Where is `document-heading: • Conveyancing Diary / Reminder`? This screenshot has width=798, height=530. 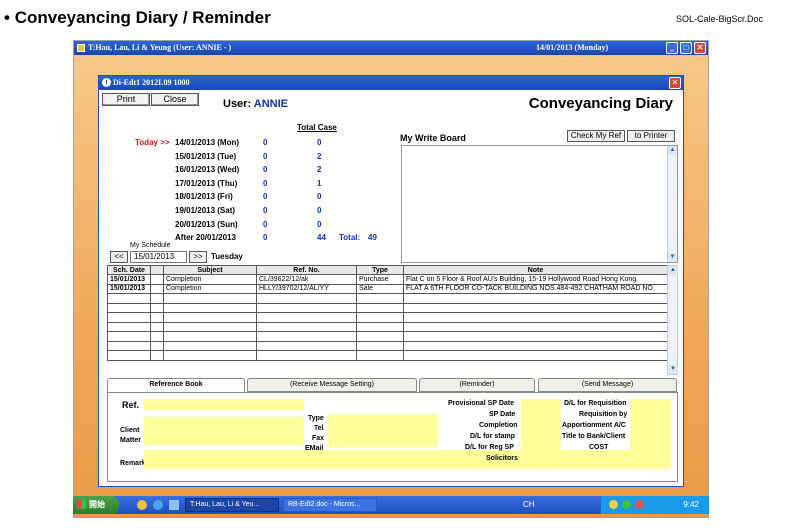
document-heading: • Conveyancing Diary / Reminder is located at coordinates (137, 17).